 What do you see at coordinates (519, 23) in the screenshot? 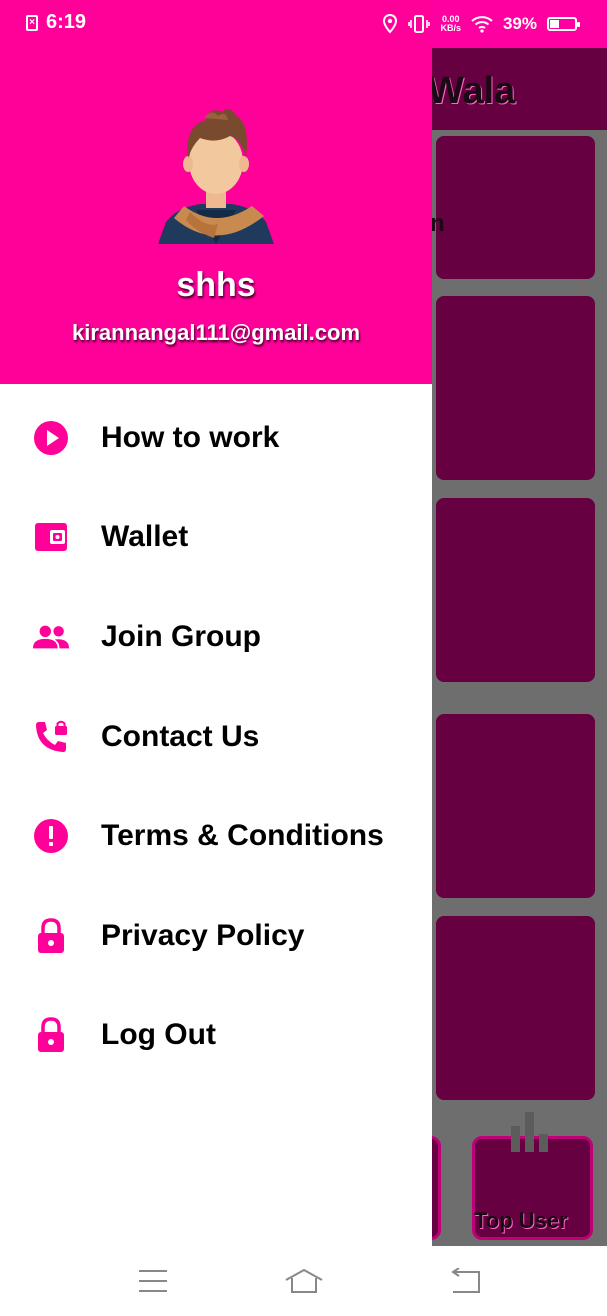
I see `battery-percent: 39%` at bounding box center [519, 23].